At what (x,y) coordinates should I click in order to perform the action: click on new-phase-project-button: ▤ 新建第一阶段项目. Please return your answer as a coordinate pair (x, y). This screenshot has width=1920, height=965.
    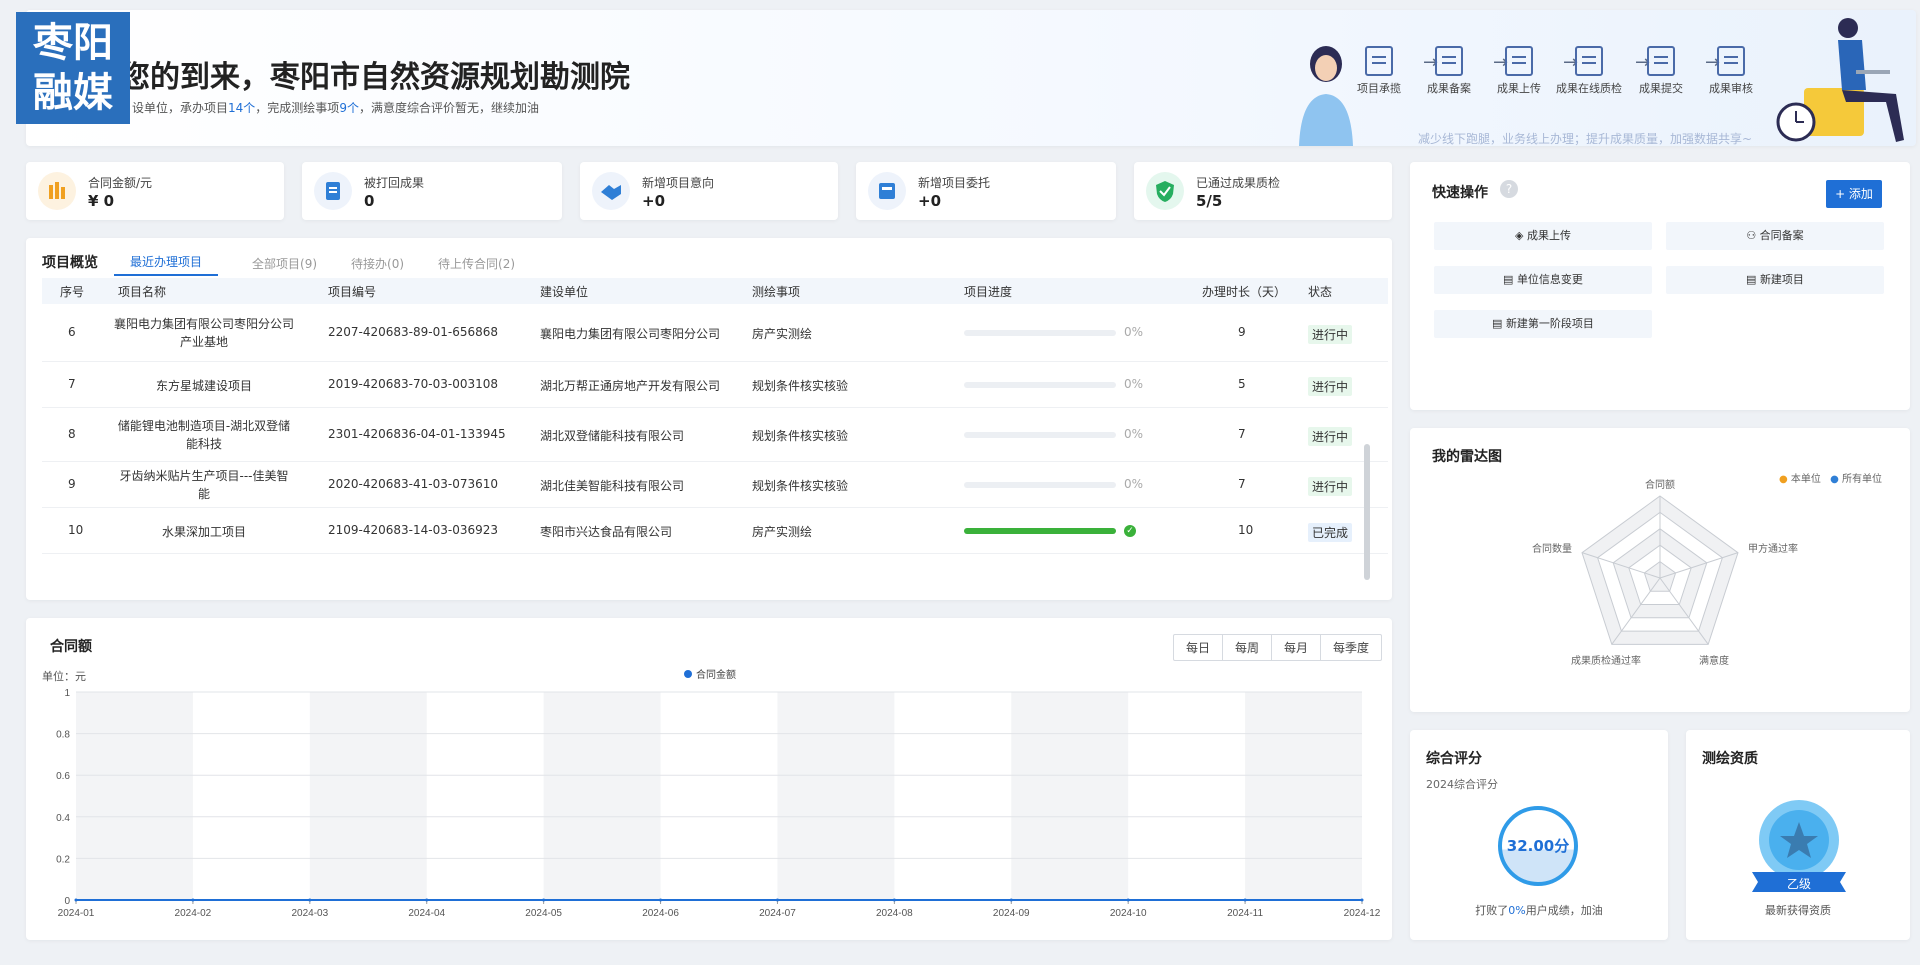
    Looking at the image, I should click on (1543, 324).